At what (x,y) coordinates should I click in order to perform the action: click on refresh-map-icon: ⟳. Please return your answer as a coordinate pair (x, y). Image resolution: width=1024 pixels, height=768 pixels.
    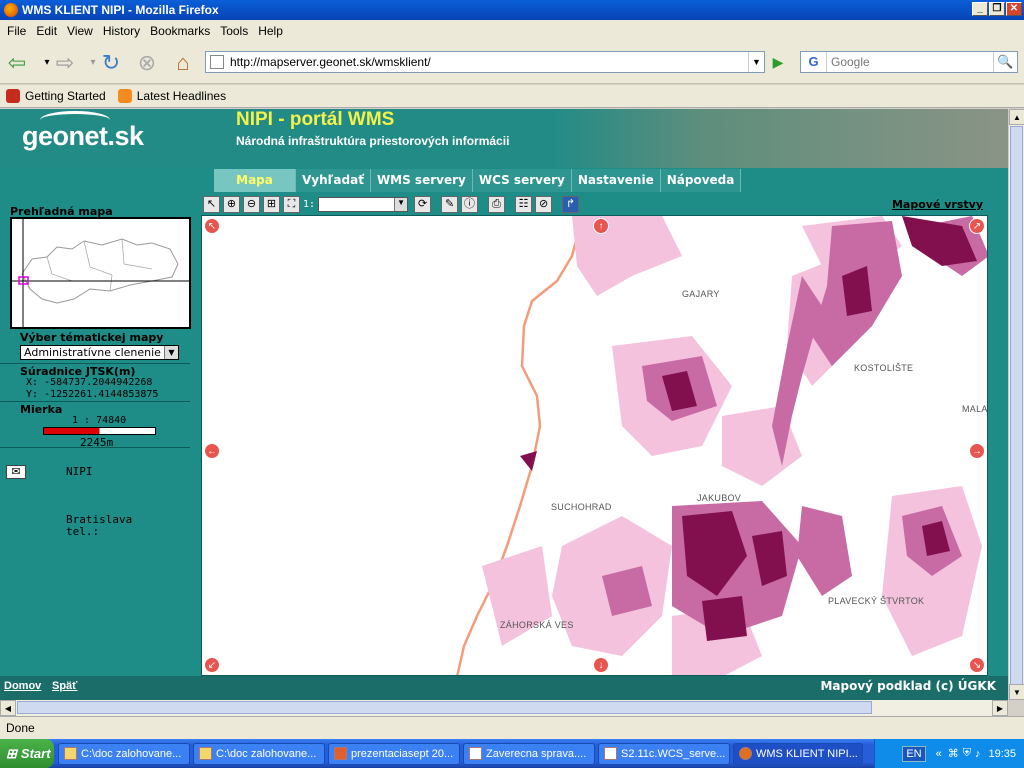
    Looking at the image, I should click on (423, 204).